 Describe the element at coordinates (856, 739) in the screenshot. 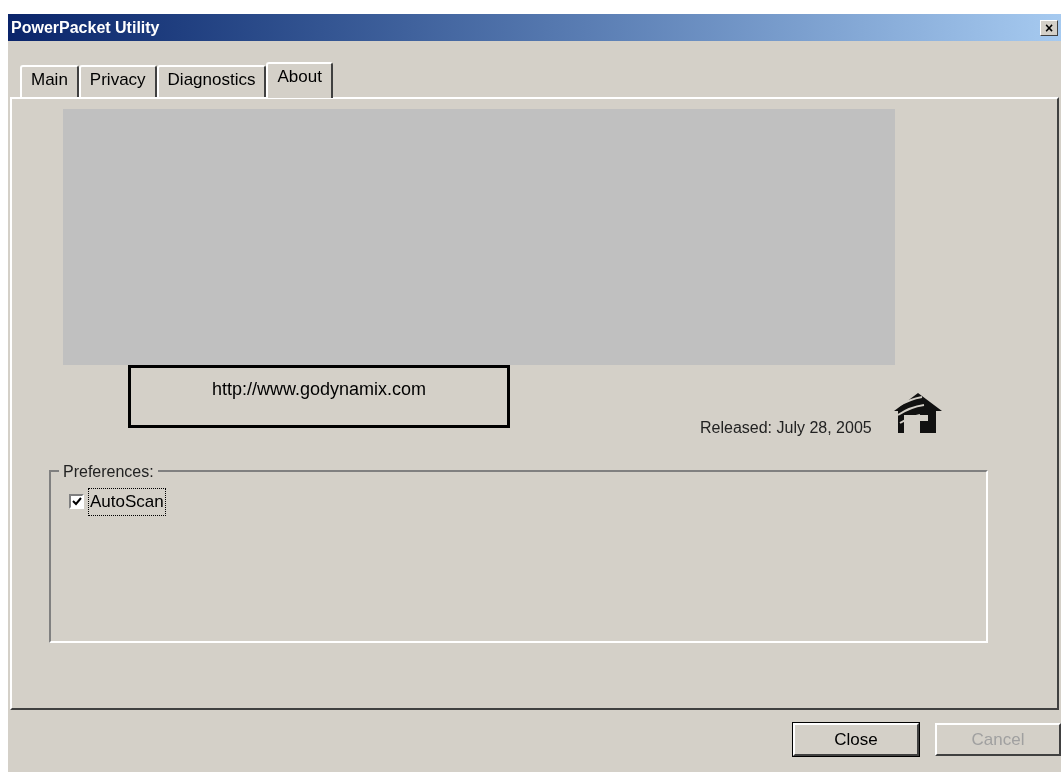

I see `dialog-button: Close` at that location.